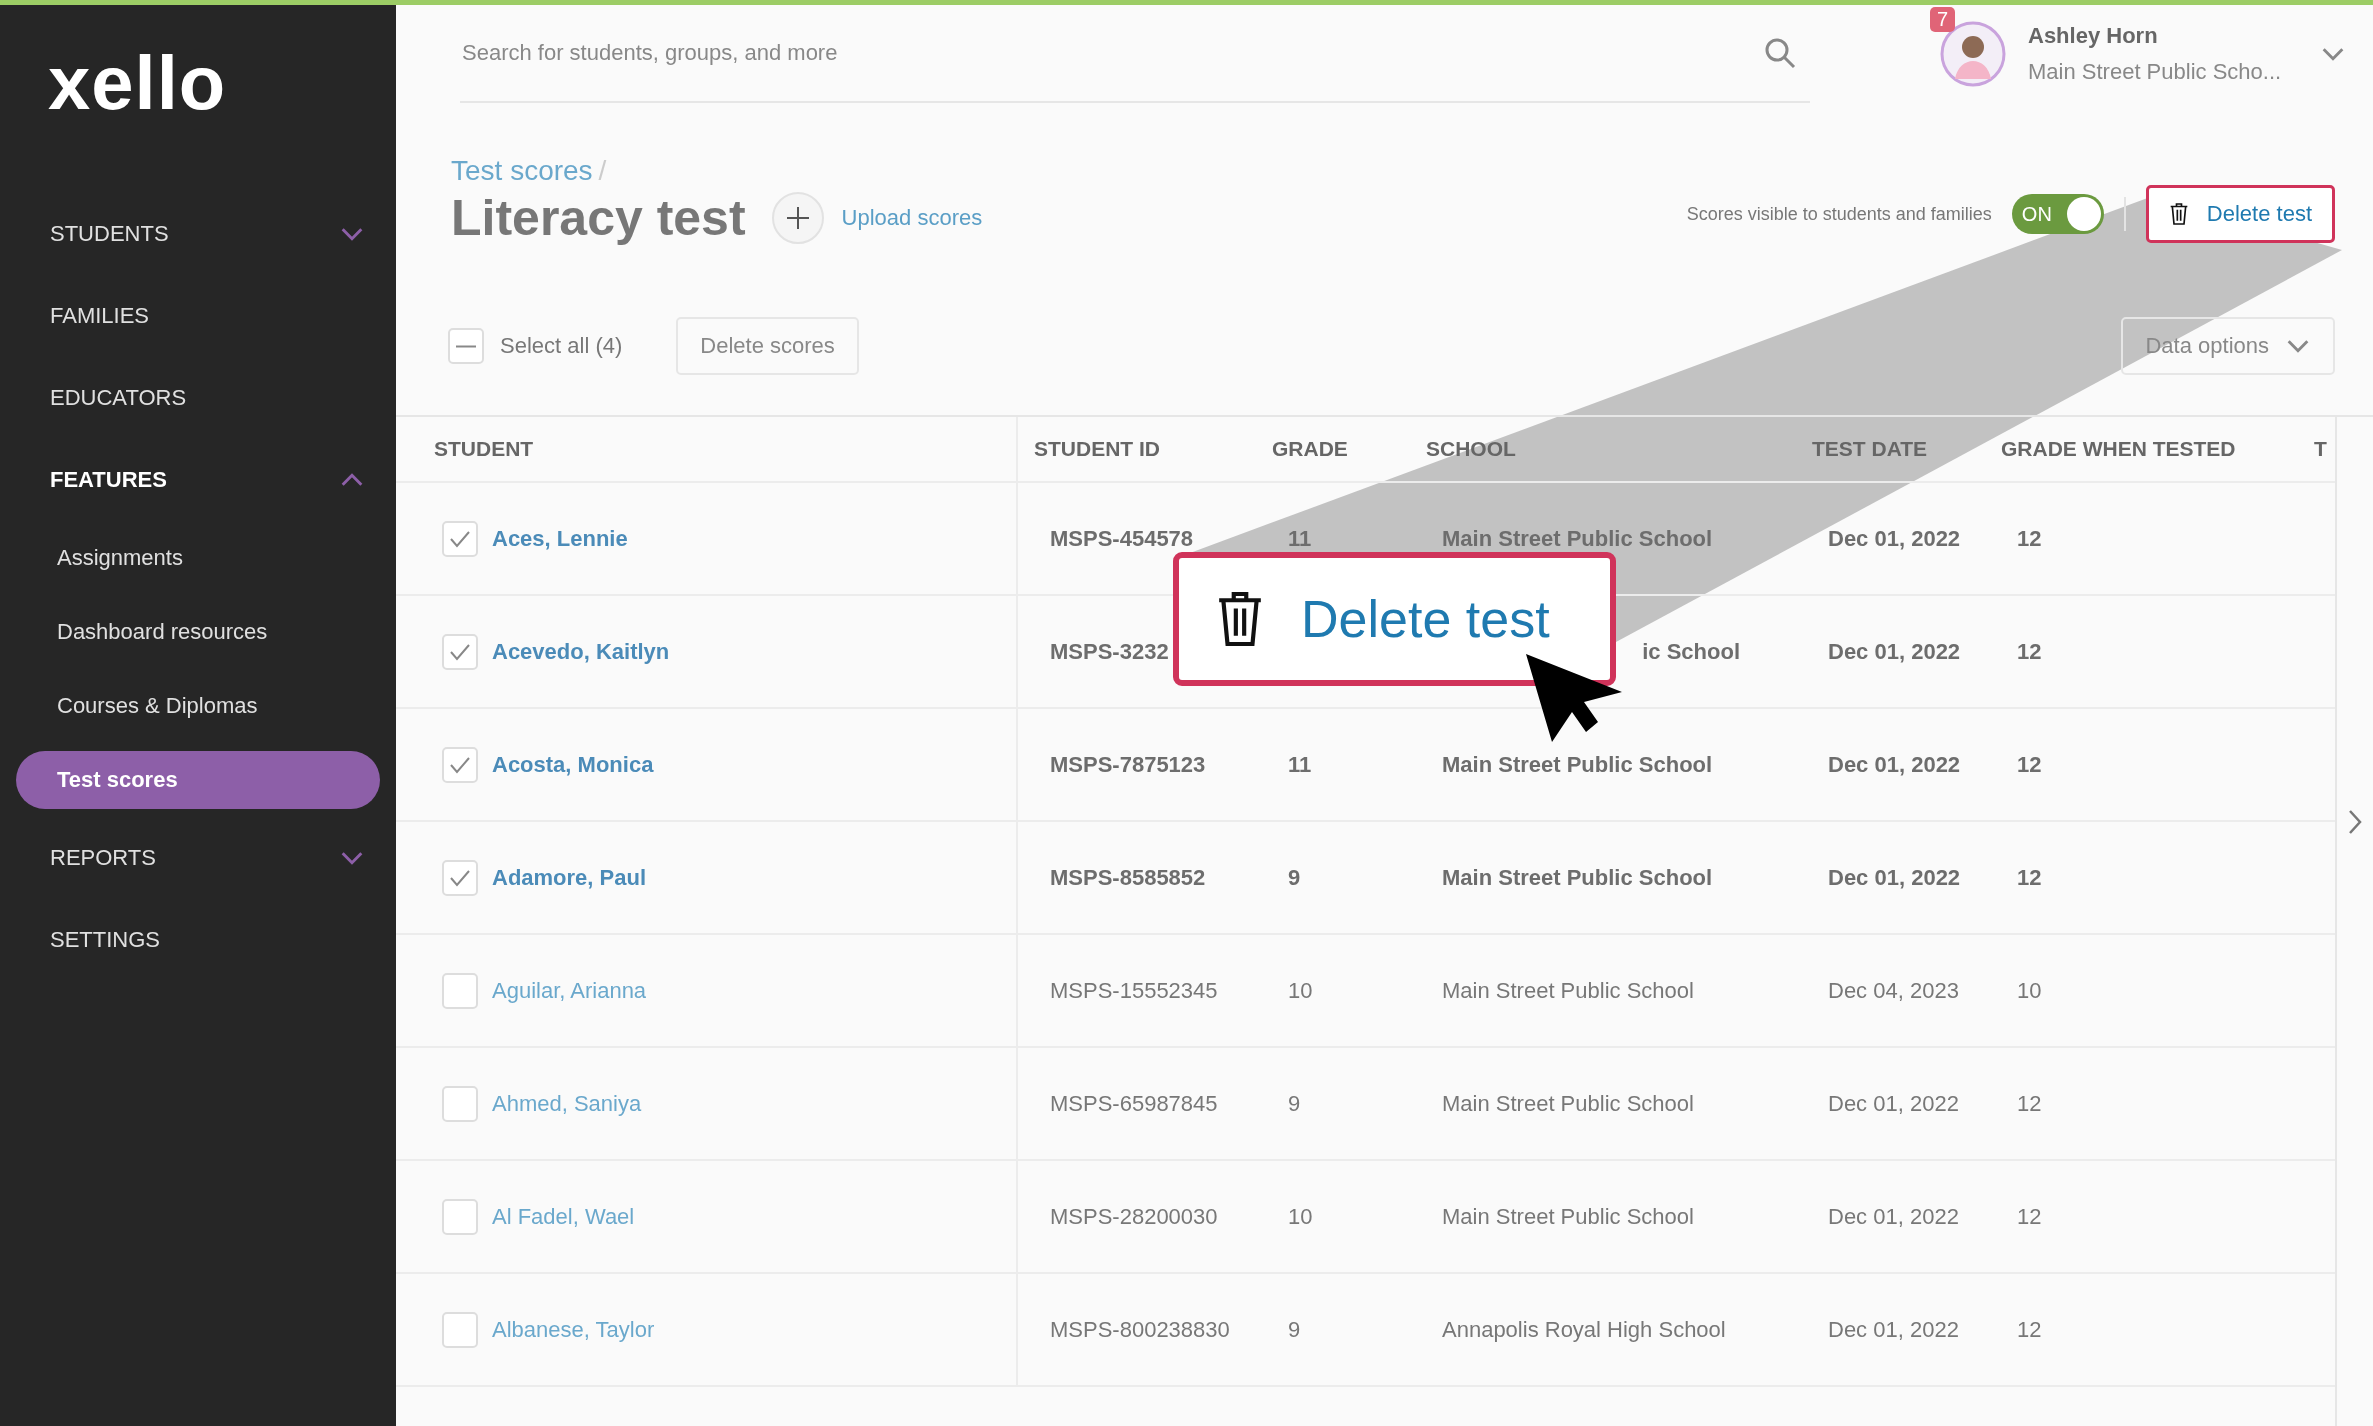 The image size is (2373, 1426). What do you see at coordinates (1839, 214) in the screenshot?
I see `visibility-label: Scores visible to students and families` at bounding box center [1839, 214].